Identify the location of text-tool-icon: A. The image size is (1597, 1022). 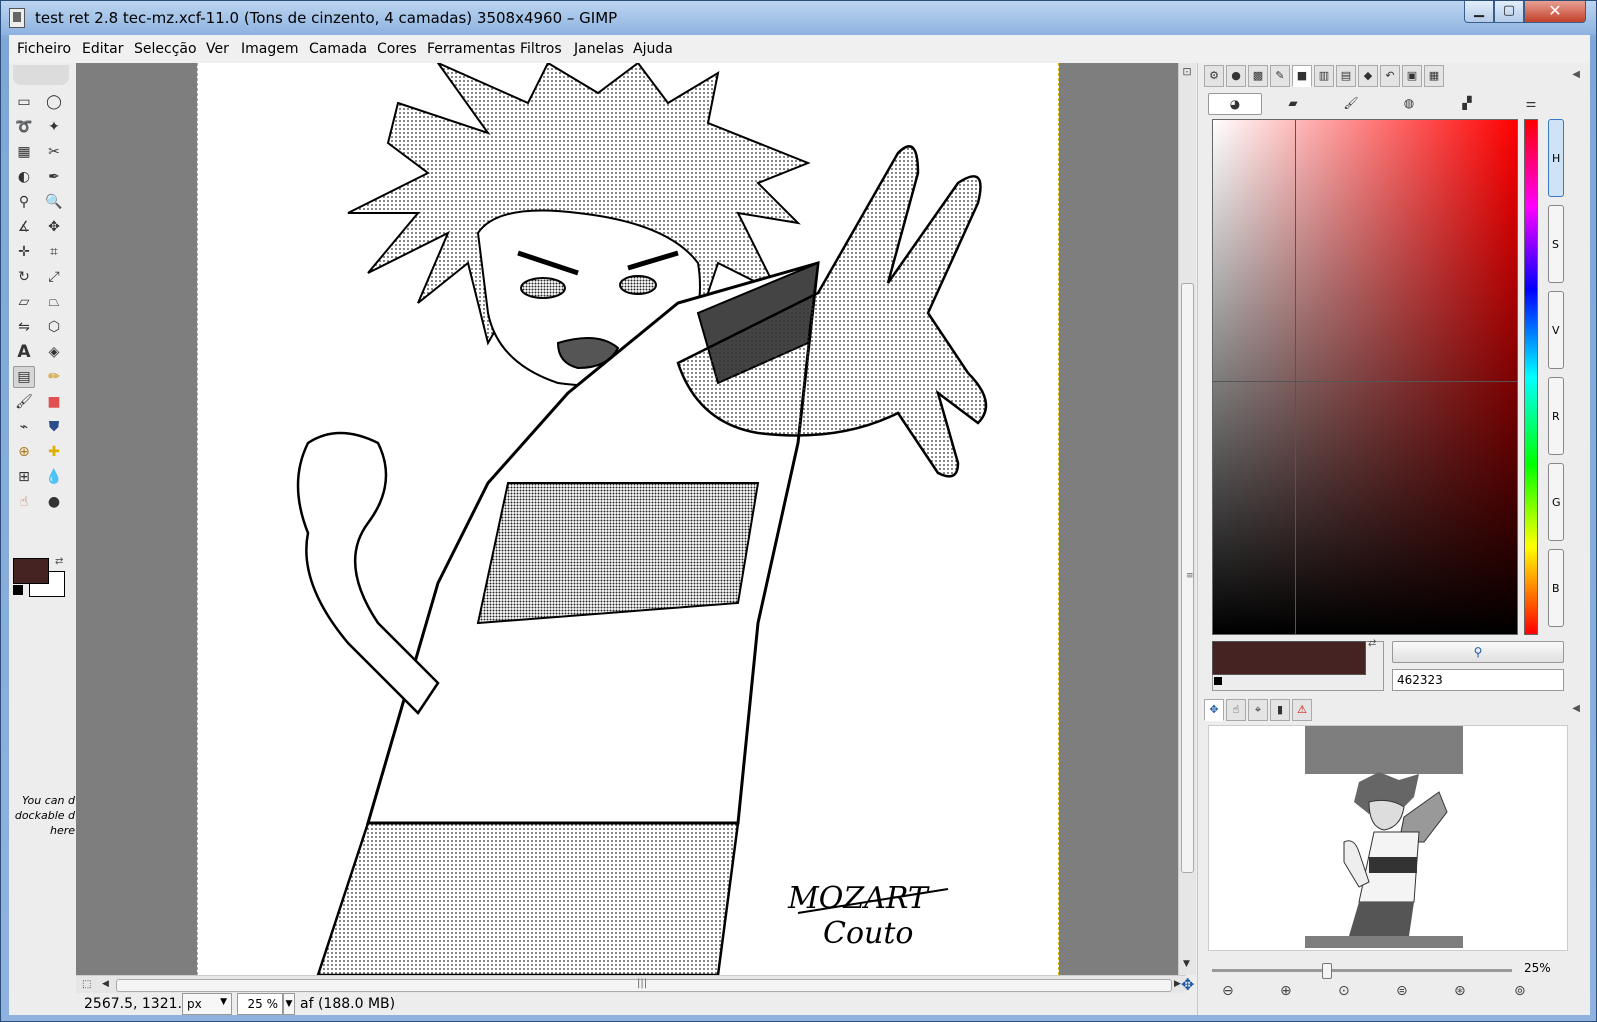
(24, 352).